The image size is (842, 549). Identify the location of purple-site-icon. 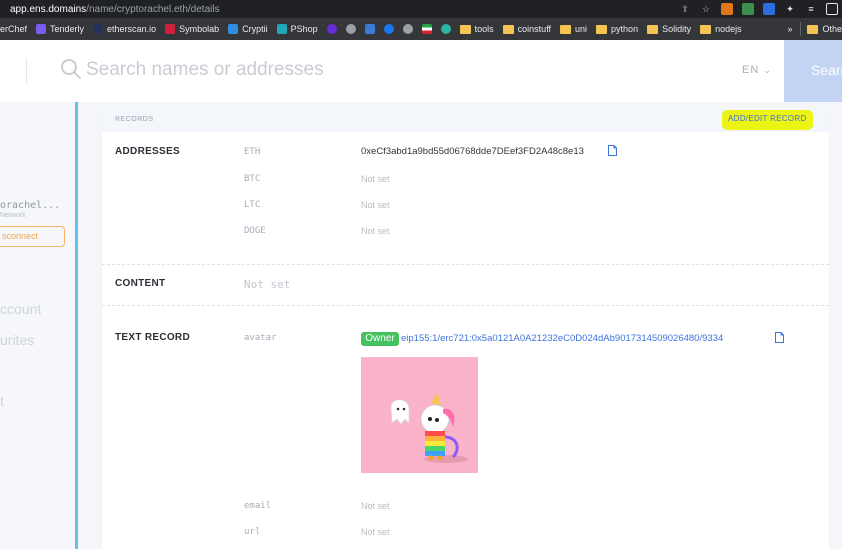
(331, 29).